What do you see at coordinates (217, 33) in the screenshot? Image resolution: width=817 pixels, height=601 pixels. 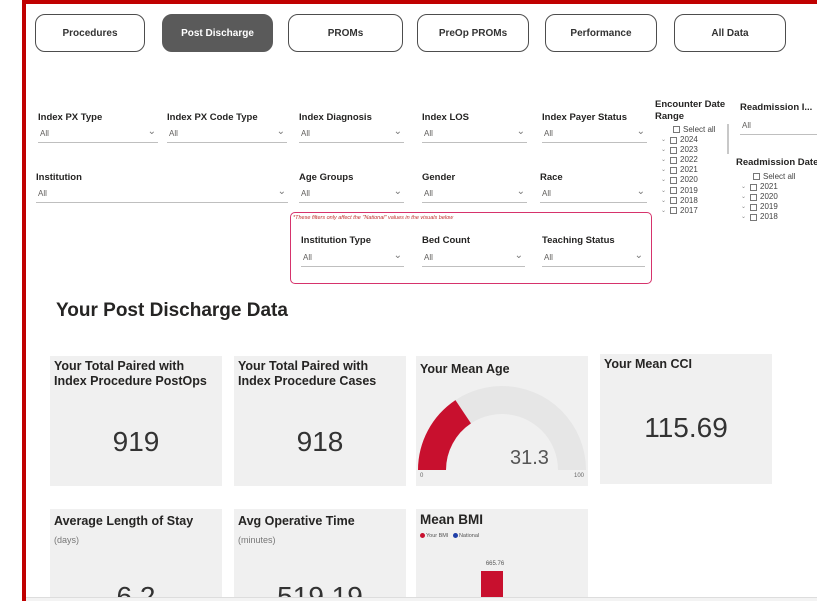 I see `tab-post-discharge: Post Discharge` at bounding box center [217, 33].